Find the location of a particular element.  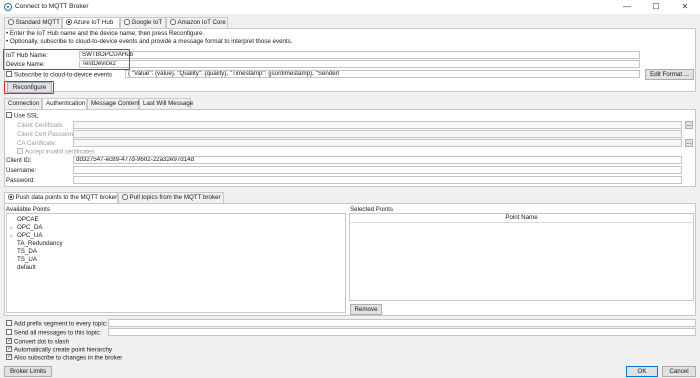

tab-message-content: Message Content is located at coordinates (113, 103).